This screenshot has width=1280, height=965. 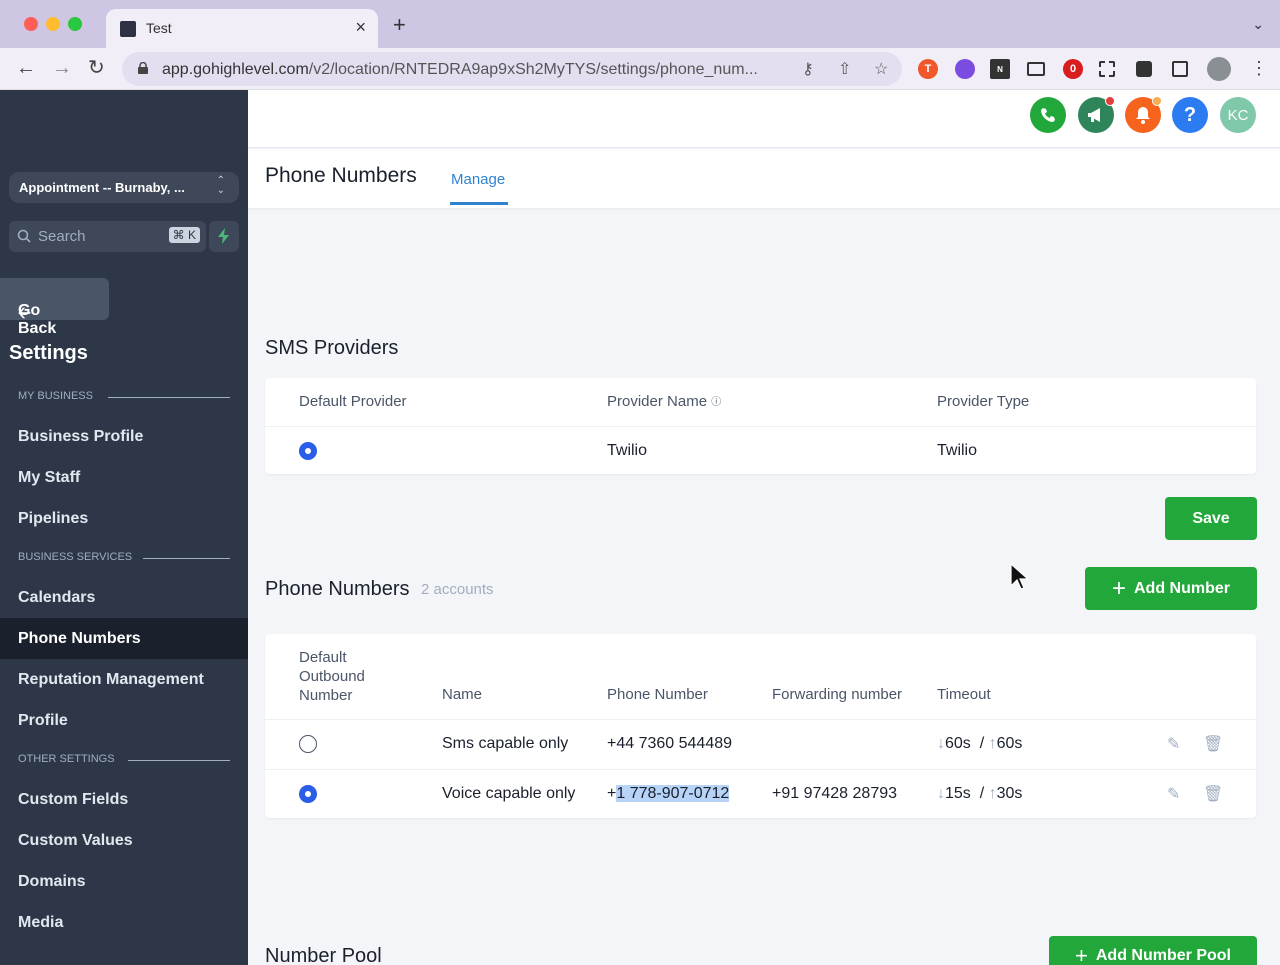 I want to click on back-arrow-icon: ←, so click(x=26, y=68).